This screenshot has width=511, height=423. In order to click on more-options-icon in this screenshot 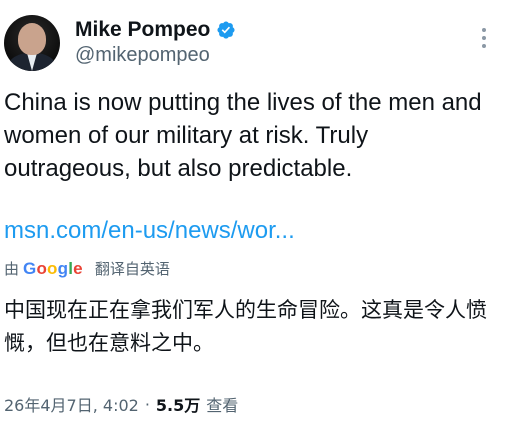, I will do `click(484, 38)`.